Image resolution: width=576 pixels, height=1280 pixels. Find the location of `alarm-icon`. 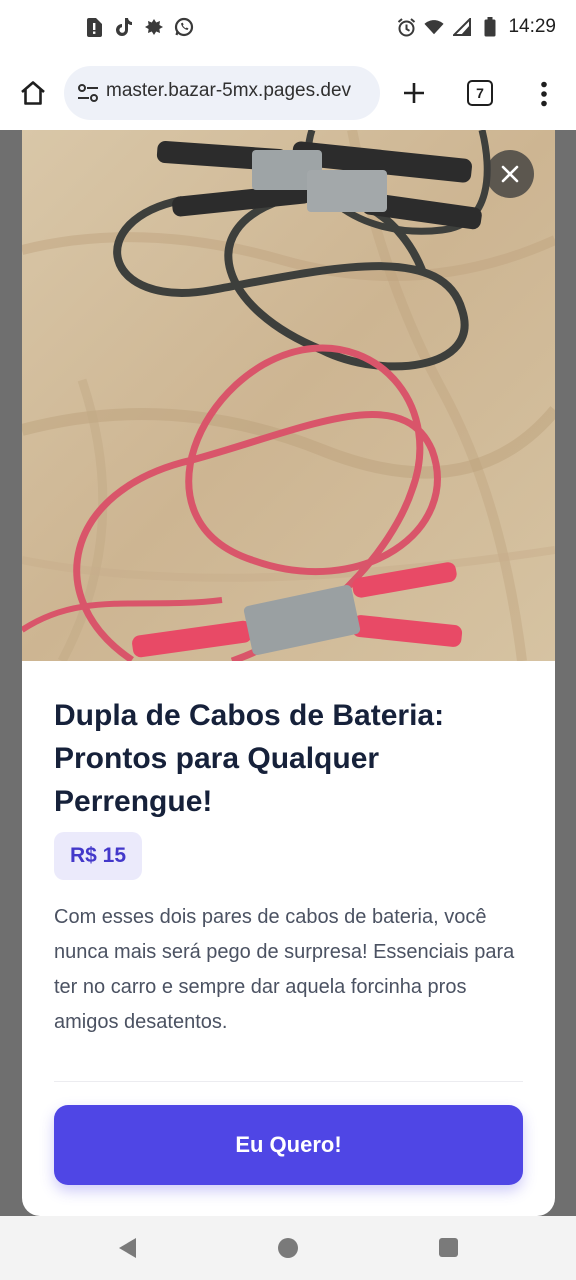

alarm-icon is located at coordinates (406, 27).